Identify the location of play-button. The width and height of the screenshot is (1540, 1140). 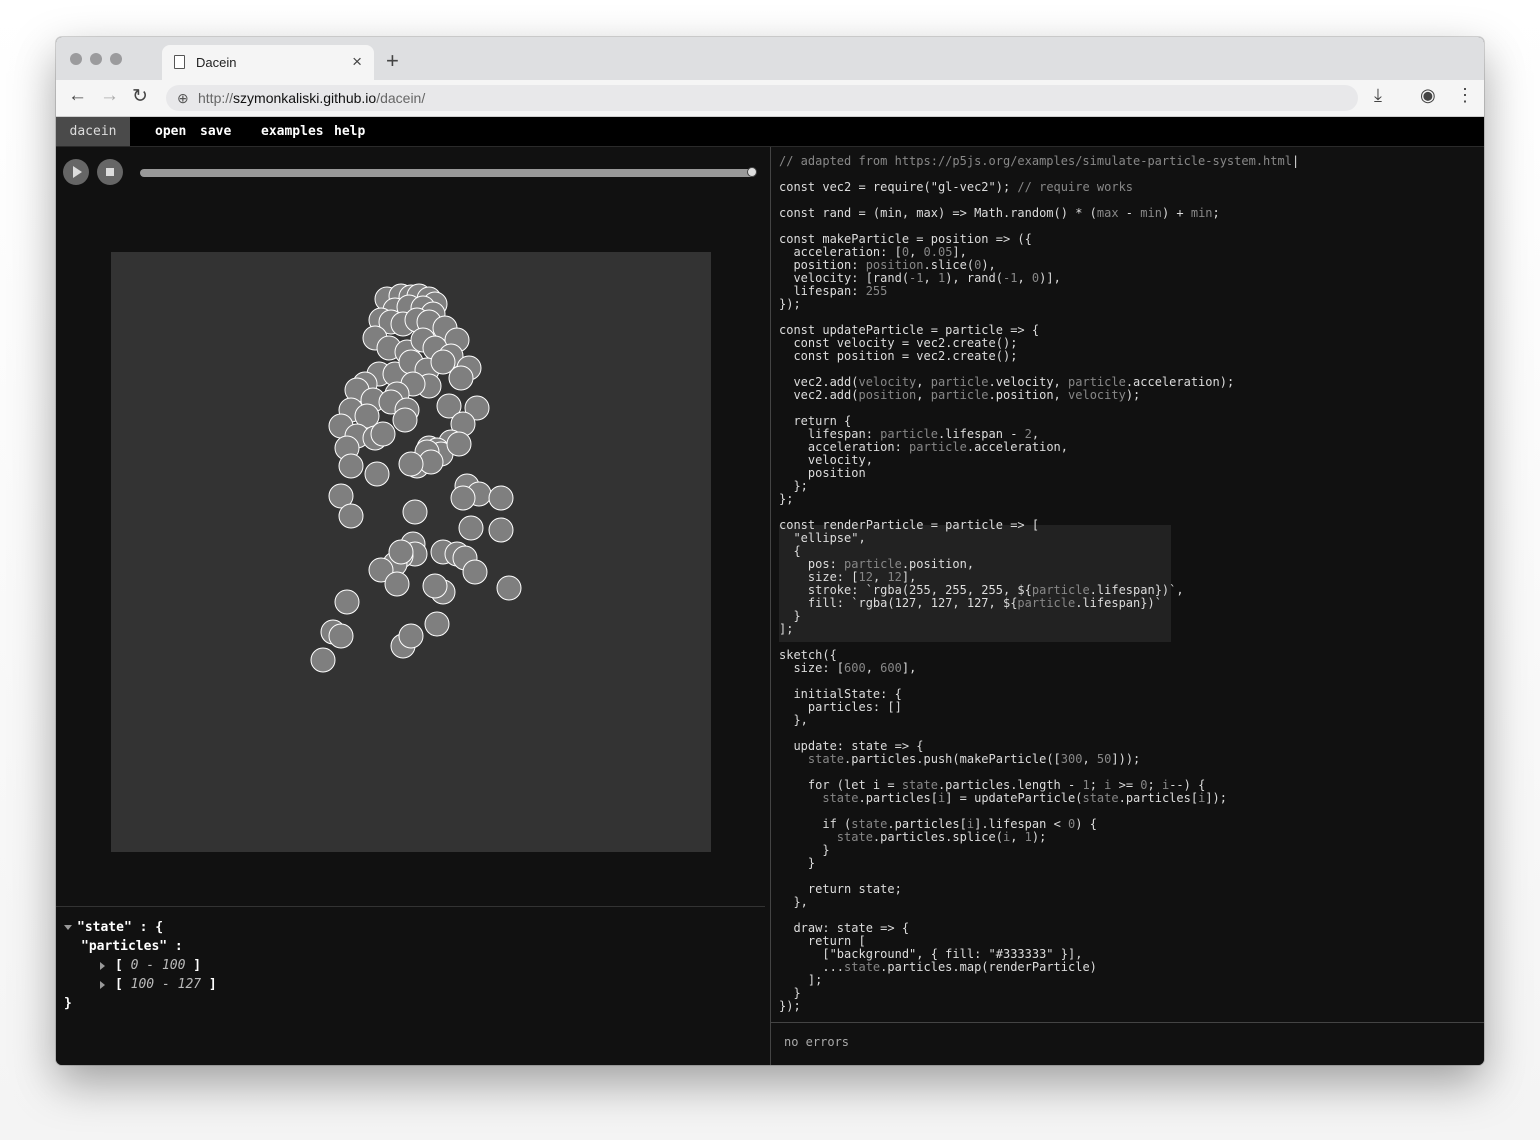
(76, 172).